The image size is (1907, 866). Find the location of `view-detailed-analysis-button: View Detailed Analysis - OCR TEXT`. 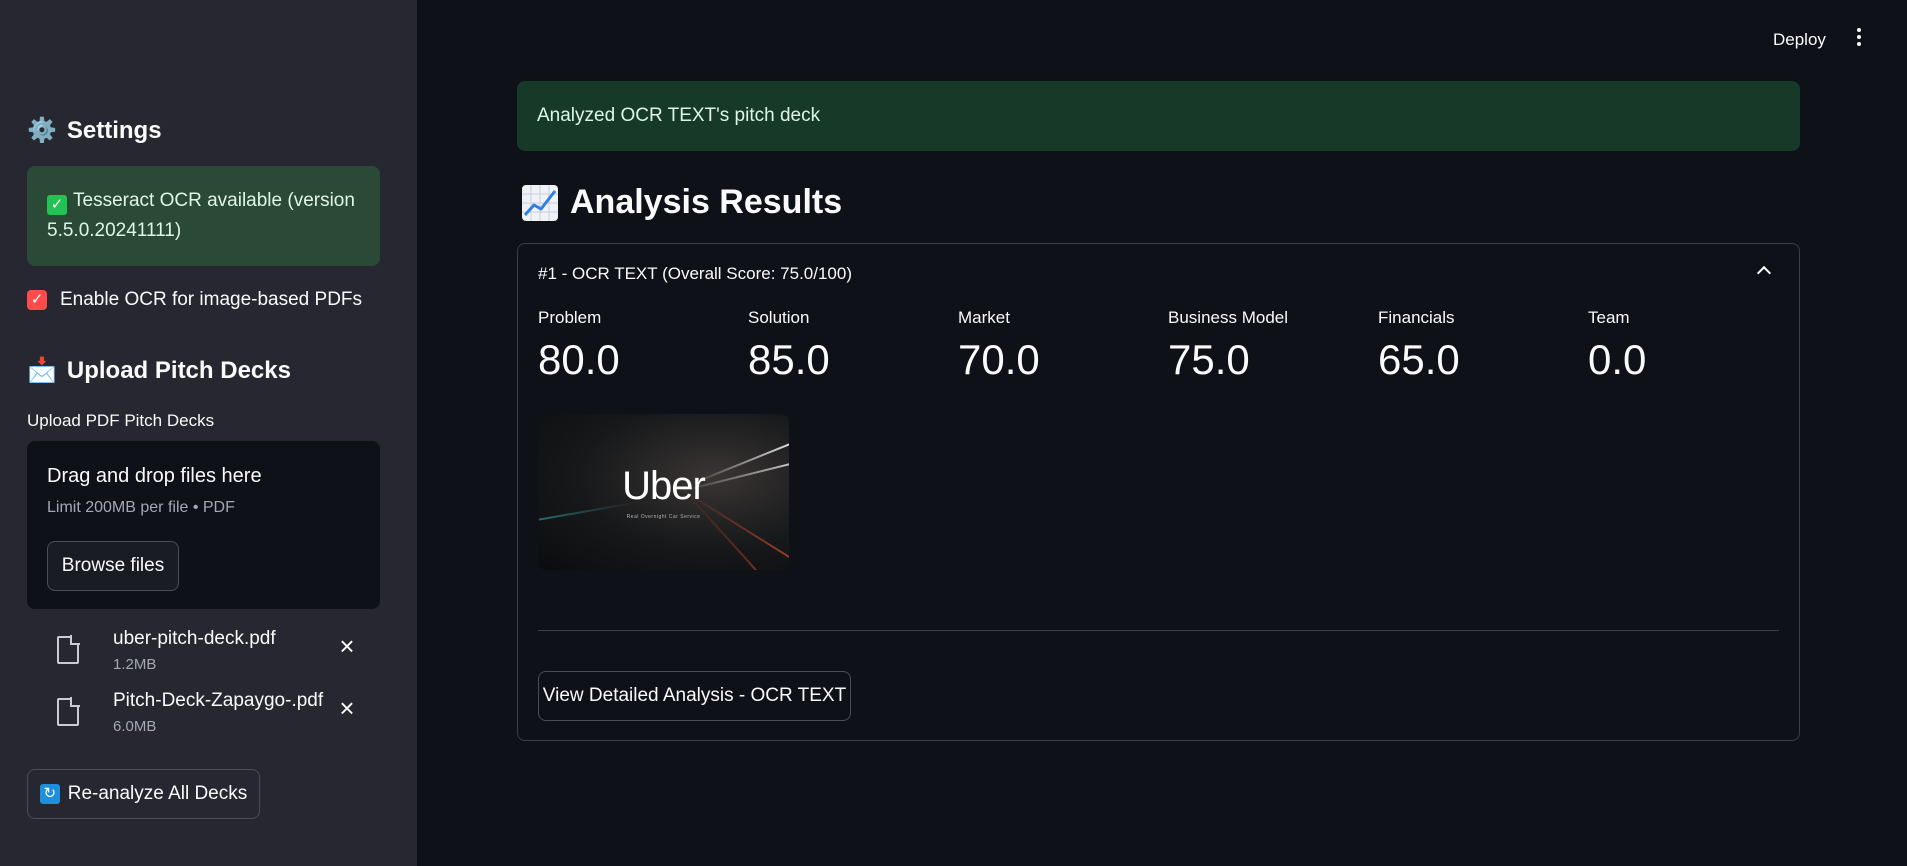

view-detailed-analysis-button: View Detailed Analysis - OCR TEXT is located at coordinates (694, 696).